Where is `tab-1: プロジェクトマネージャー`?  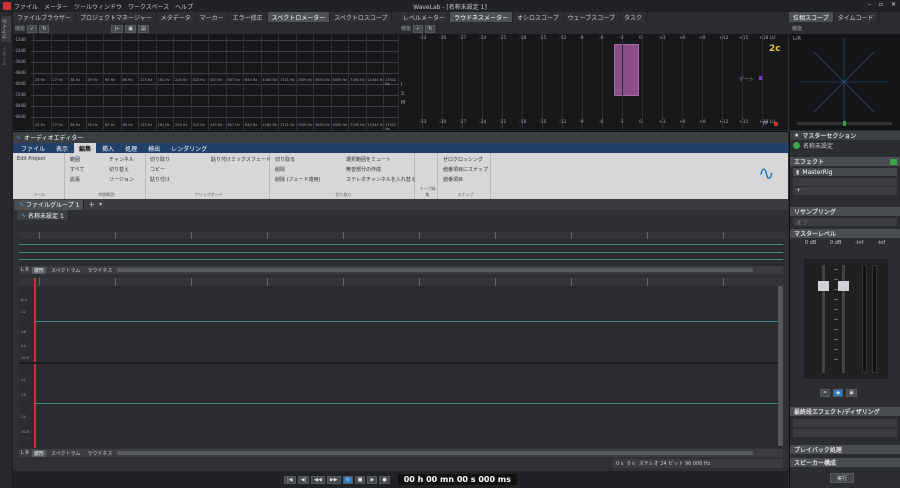
tab-1: プロジェクトマネージャー is located at coordinates (116, 17).